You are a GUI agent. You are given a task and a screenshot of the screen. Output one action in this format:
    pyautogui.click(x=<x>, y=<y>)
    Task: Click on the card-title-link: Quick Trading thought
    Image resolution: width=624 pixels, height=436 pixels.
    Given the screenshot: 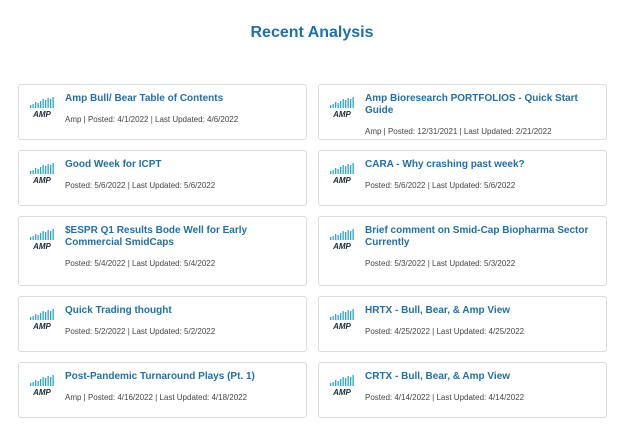 What is the action you would take?
    pyautogui.click(x=180, y=311)
    